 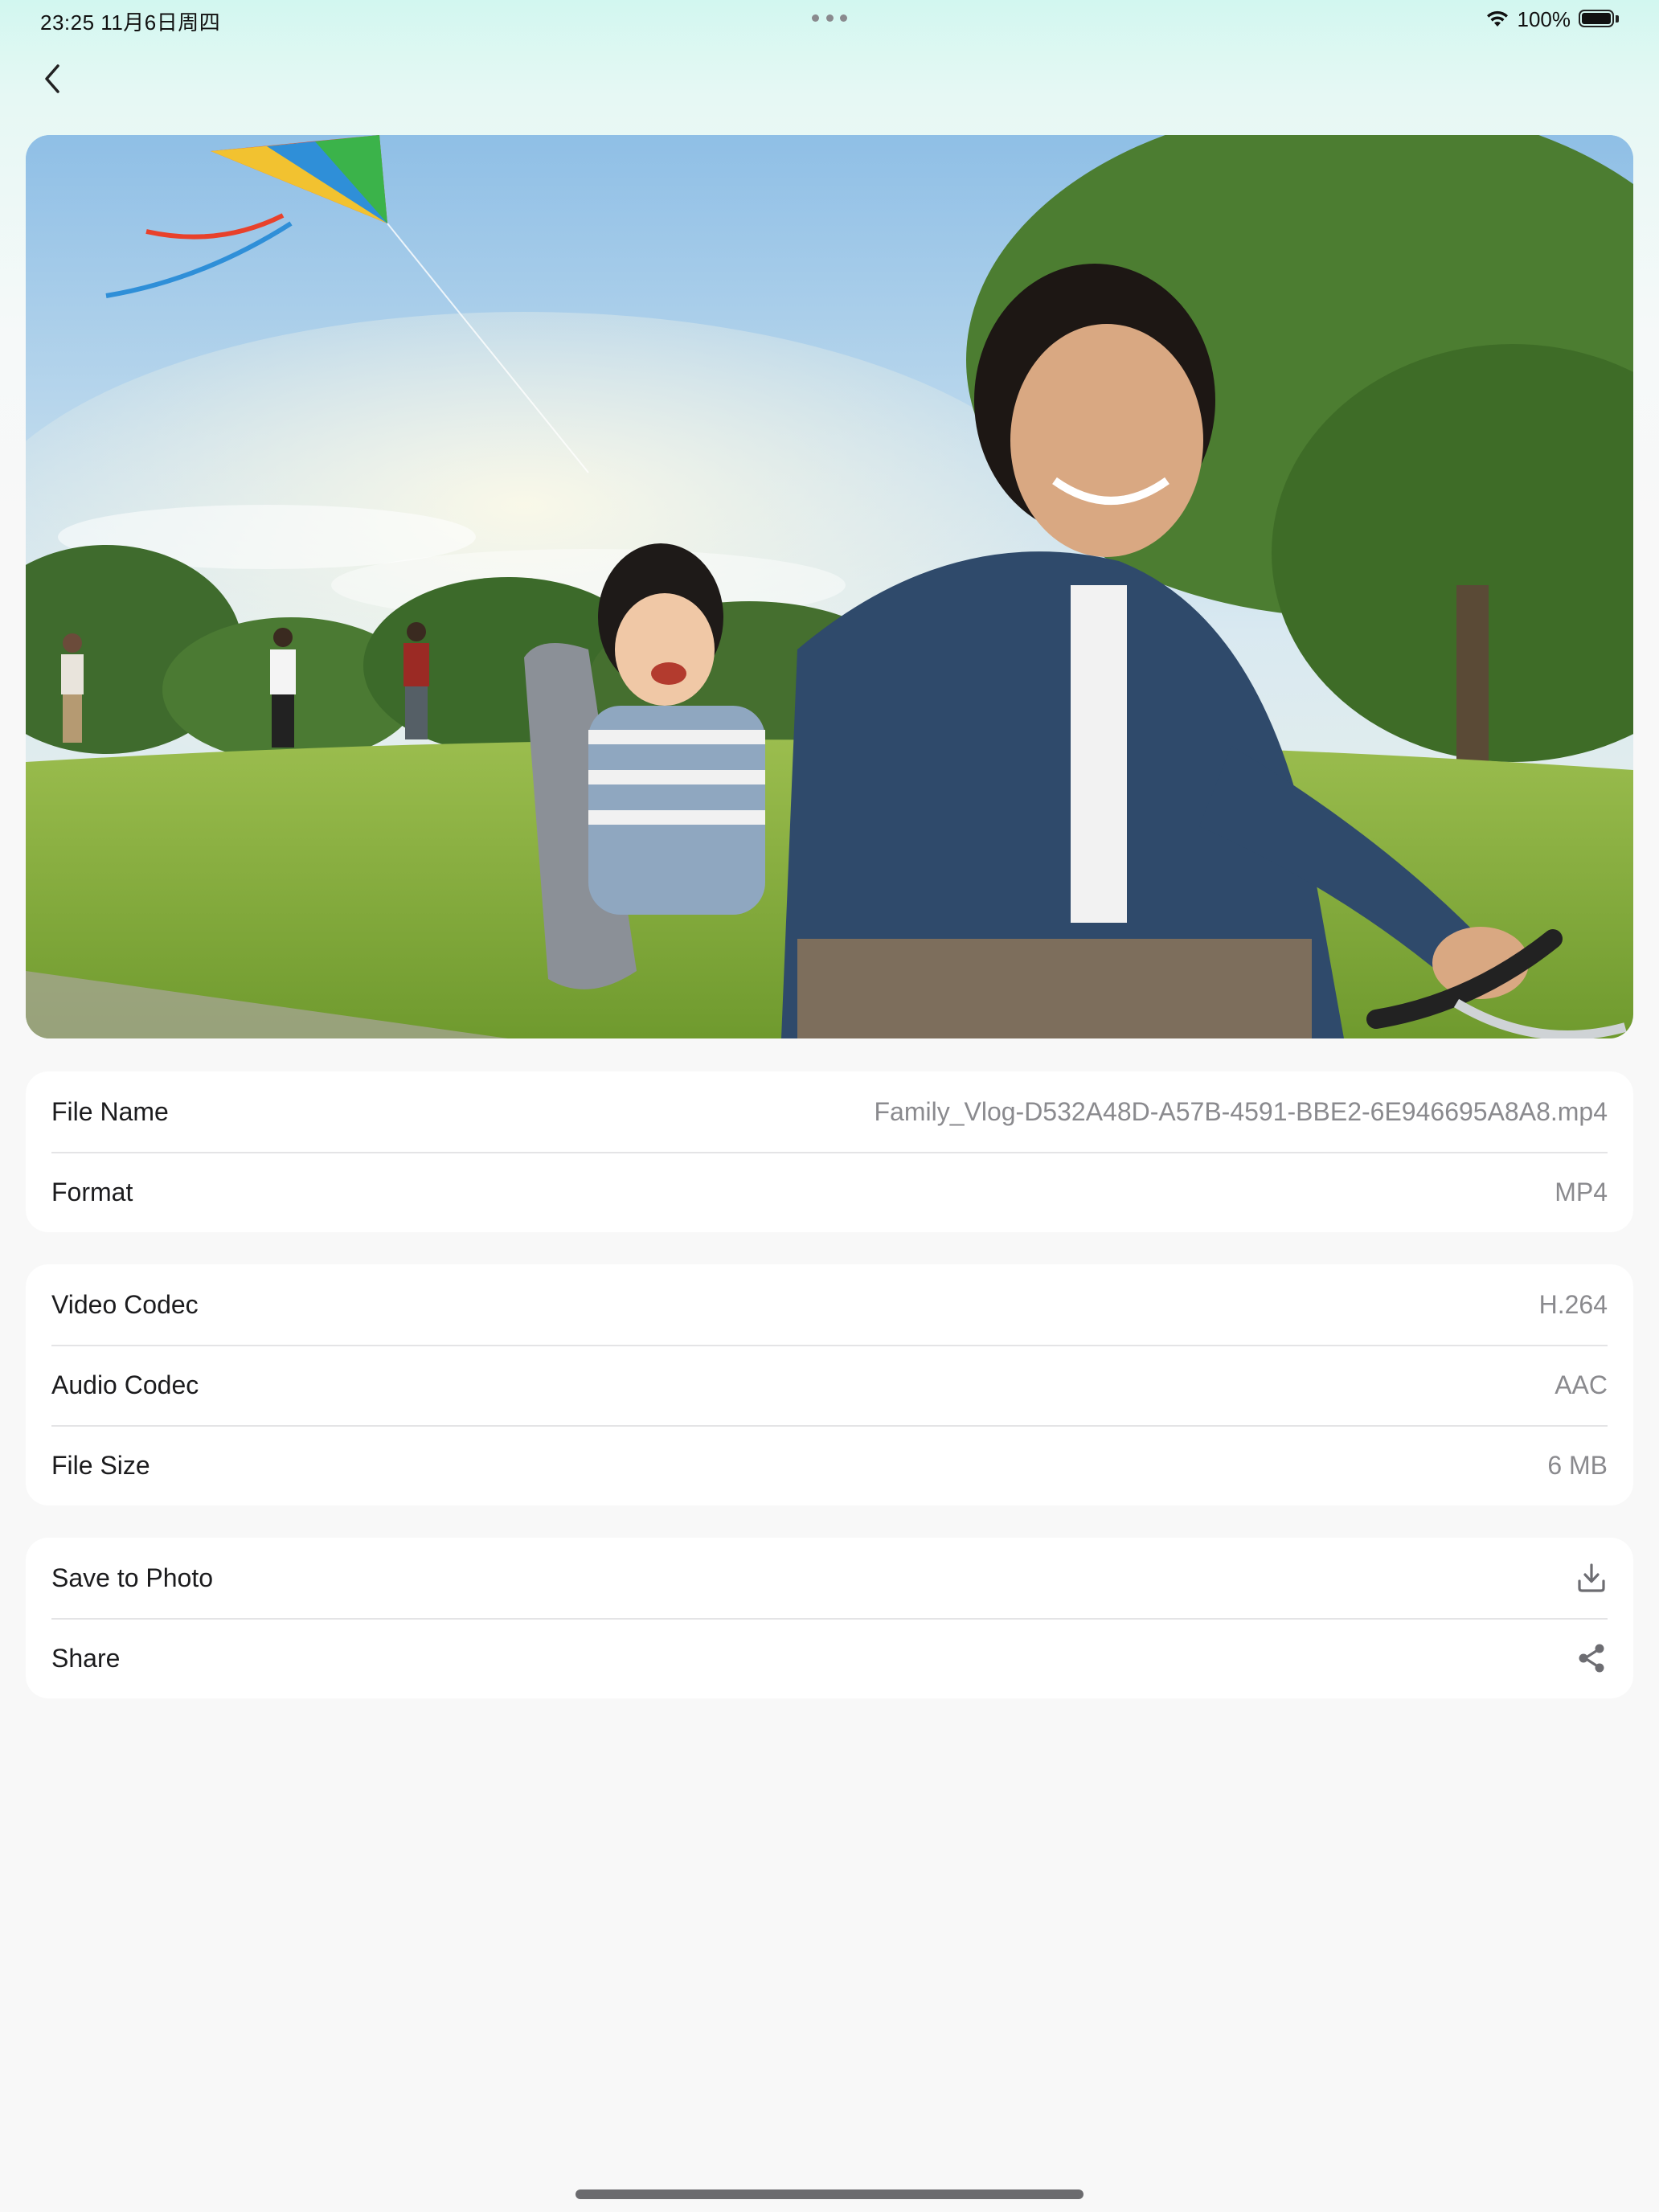 What do you see at coordinates (1497, 19) in the screenshot?
I see `wifi-icon` at bounding box center [1497, 19].